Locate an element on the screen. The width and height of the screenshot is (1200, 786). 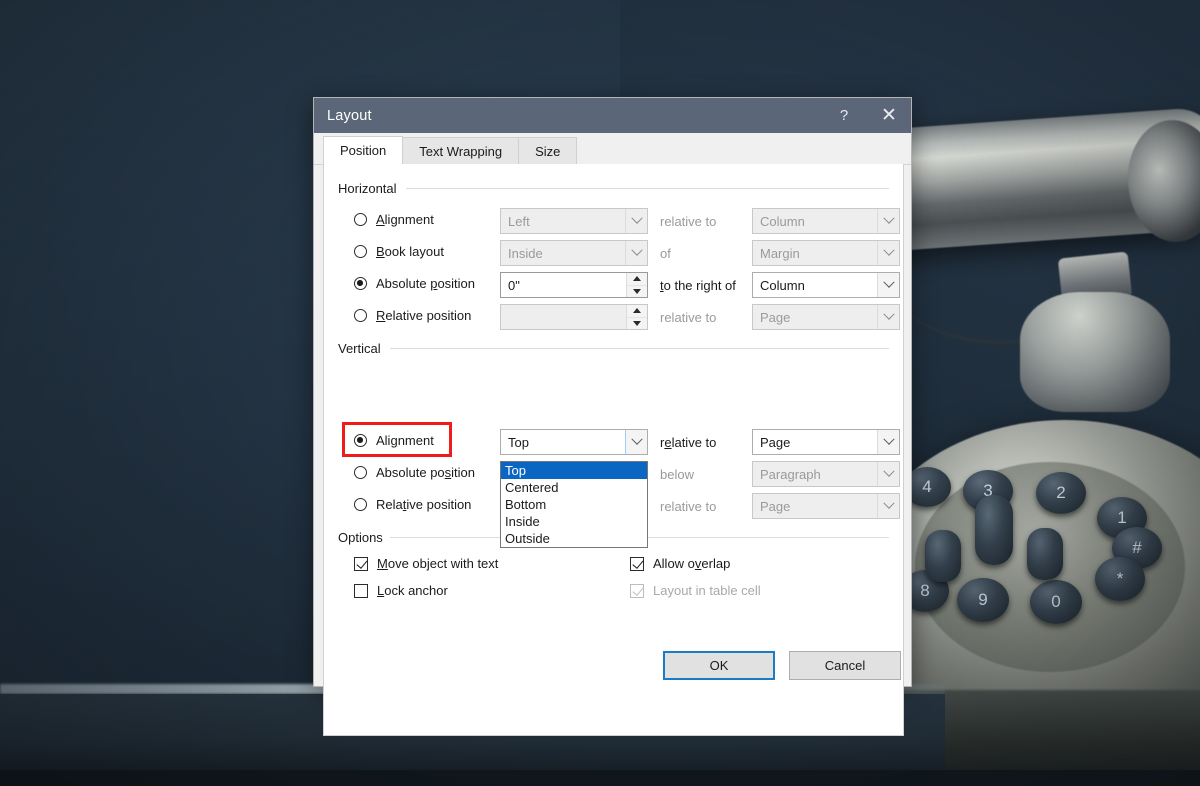
floor-shadow is located at coordinates (600, 778).